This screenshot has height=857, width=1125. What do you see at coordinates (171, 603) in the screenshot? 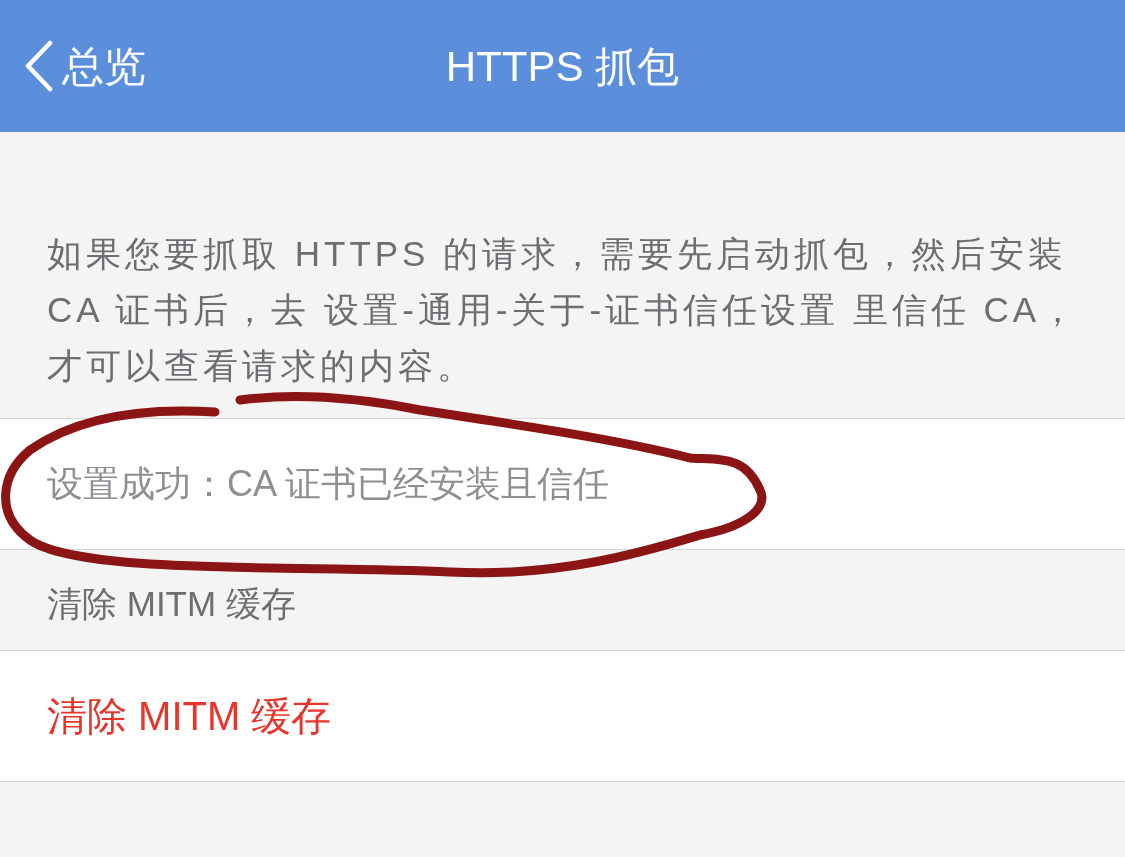
I see `section-header: 清除 MITM 缓存` at bounding box center [171, 603].